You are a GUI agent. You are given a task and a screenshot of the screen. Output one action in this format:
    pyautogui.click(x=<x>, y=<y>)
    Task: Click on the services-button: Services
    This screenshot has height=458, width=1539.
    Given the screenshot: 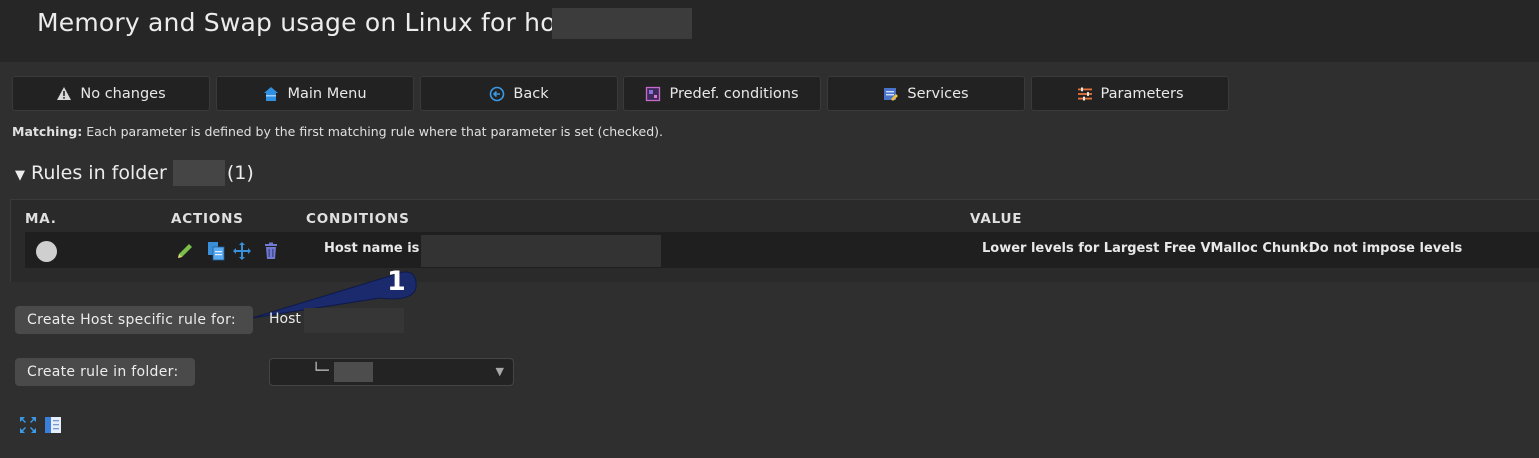 What is the action you would take?
    pyautogui.click(x=926, y=93)
    